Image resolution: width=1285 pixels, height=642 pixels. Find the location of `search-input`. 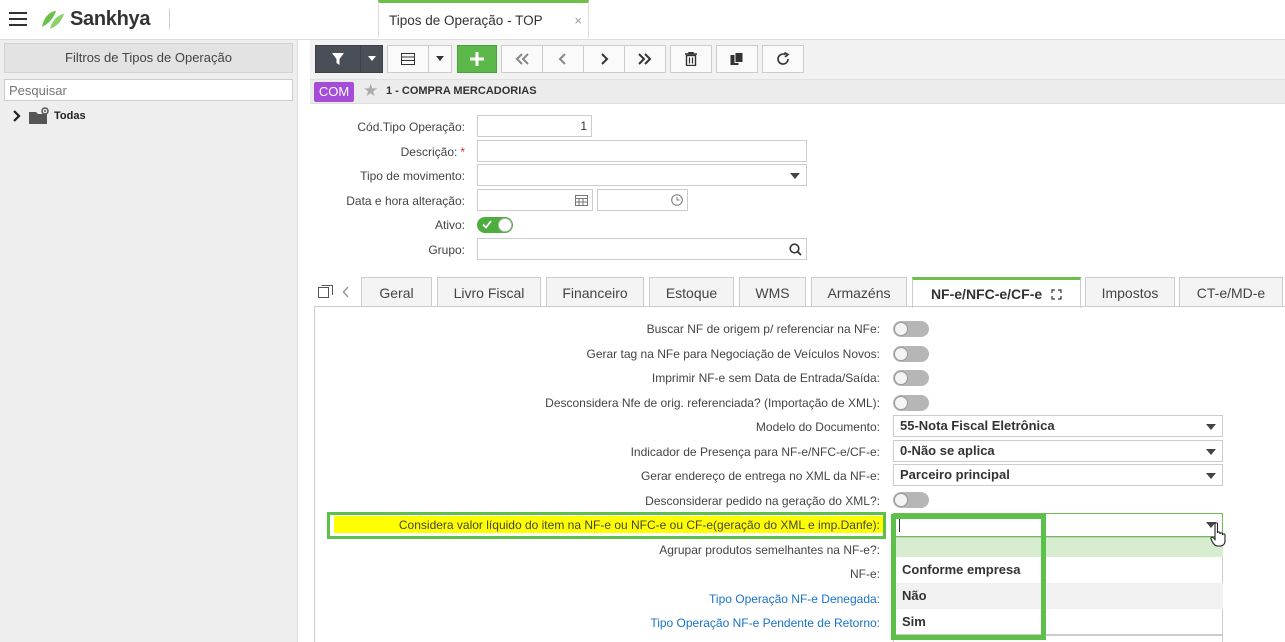

search-input is located at coordinates (148, 90).